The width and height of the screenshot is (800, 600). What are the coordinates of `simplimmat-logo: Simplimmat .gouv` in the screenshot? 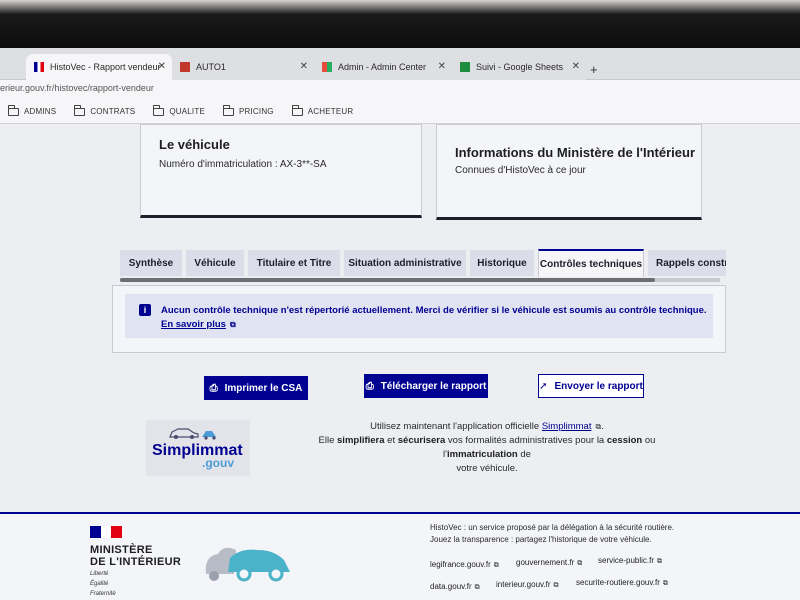 It's located at (198, 448).